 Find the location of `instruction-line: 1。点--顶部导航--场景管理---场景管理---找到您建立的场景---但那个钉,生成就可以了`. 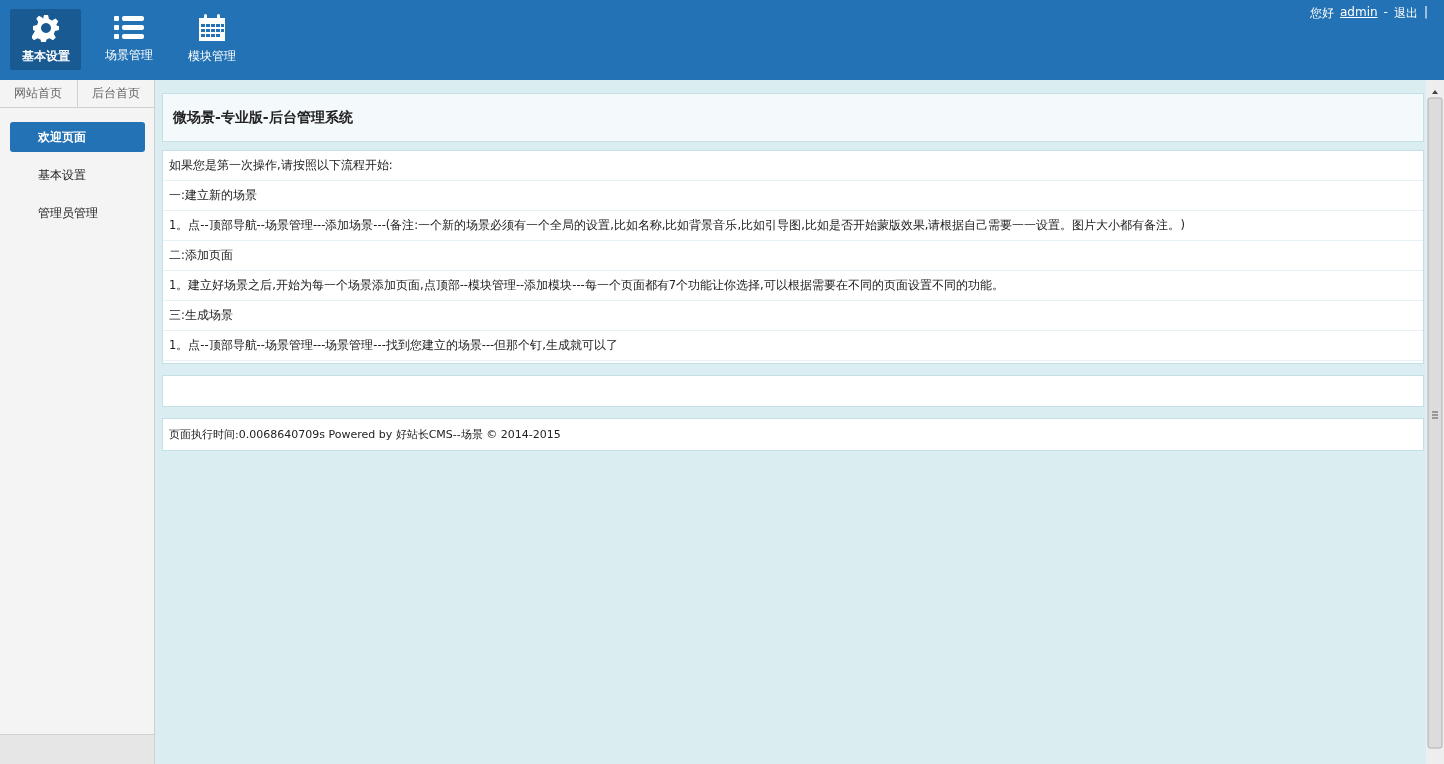

instruction-line: 1。点--顶部导航--场景管理---场景管理---找到您建立的场景---但那个钉,生成就可以了 is located at coordinates (793, 346).